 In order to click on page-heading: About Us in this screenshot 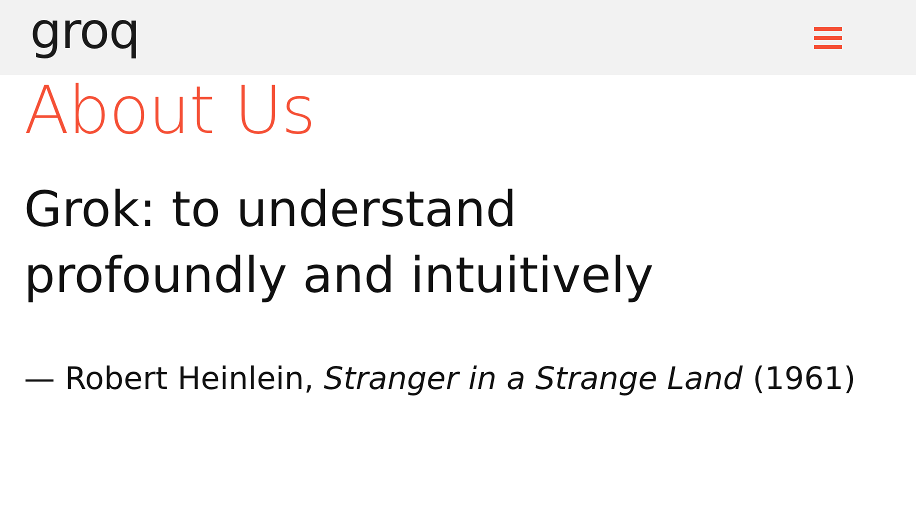, I will do `click(169, 111)`.